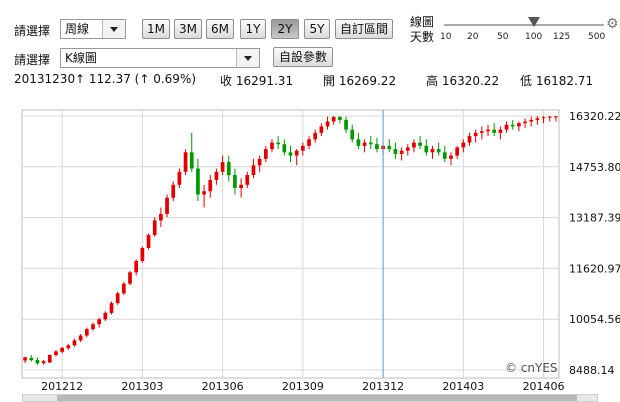 Image resolution: width=620 pixels, height=402 pixels. What do you see at coordinates (142, 386) in the screenshot?
I see `x-tick-label: 201303` at bounding box center [142, 386].